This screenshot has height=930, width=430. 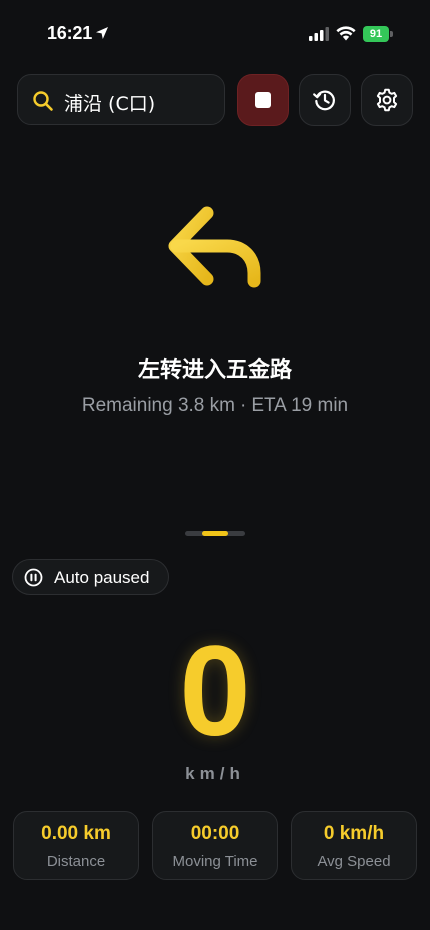 I want to click on stop-icon, so click(x=263, y=100).